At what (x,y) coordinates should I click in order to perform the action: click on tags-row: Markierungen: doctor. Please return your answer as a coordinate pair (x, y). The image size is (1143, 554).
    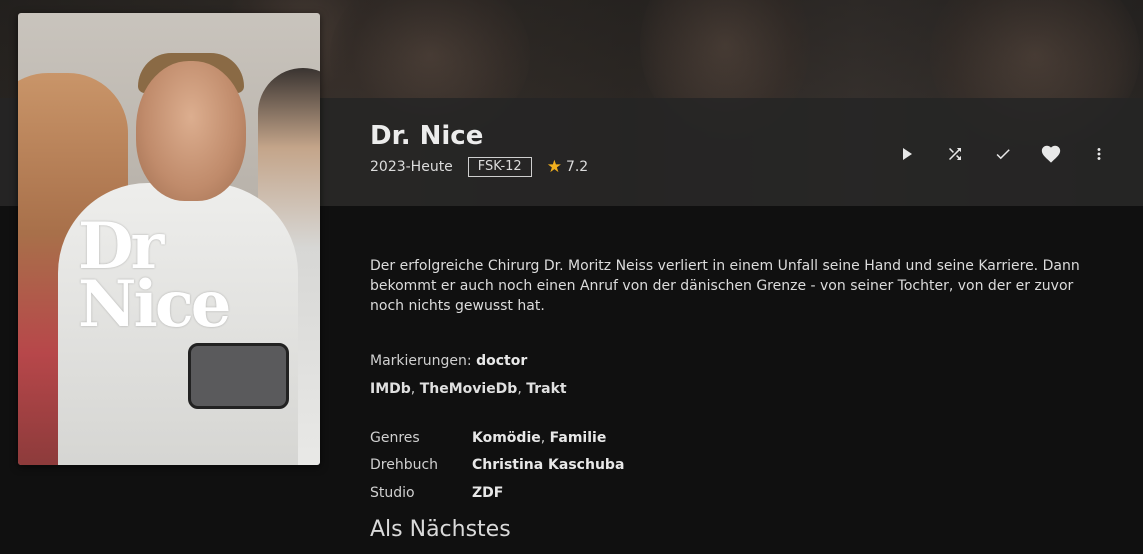
    Looking at the image, I should click on (448, 361).